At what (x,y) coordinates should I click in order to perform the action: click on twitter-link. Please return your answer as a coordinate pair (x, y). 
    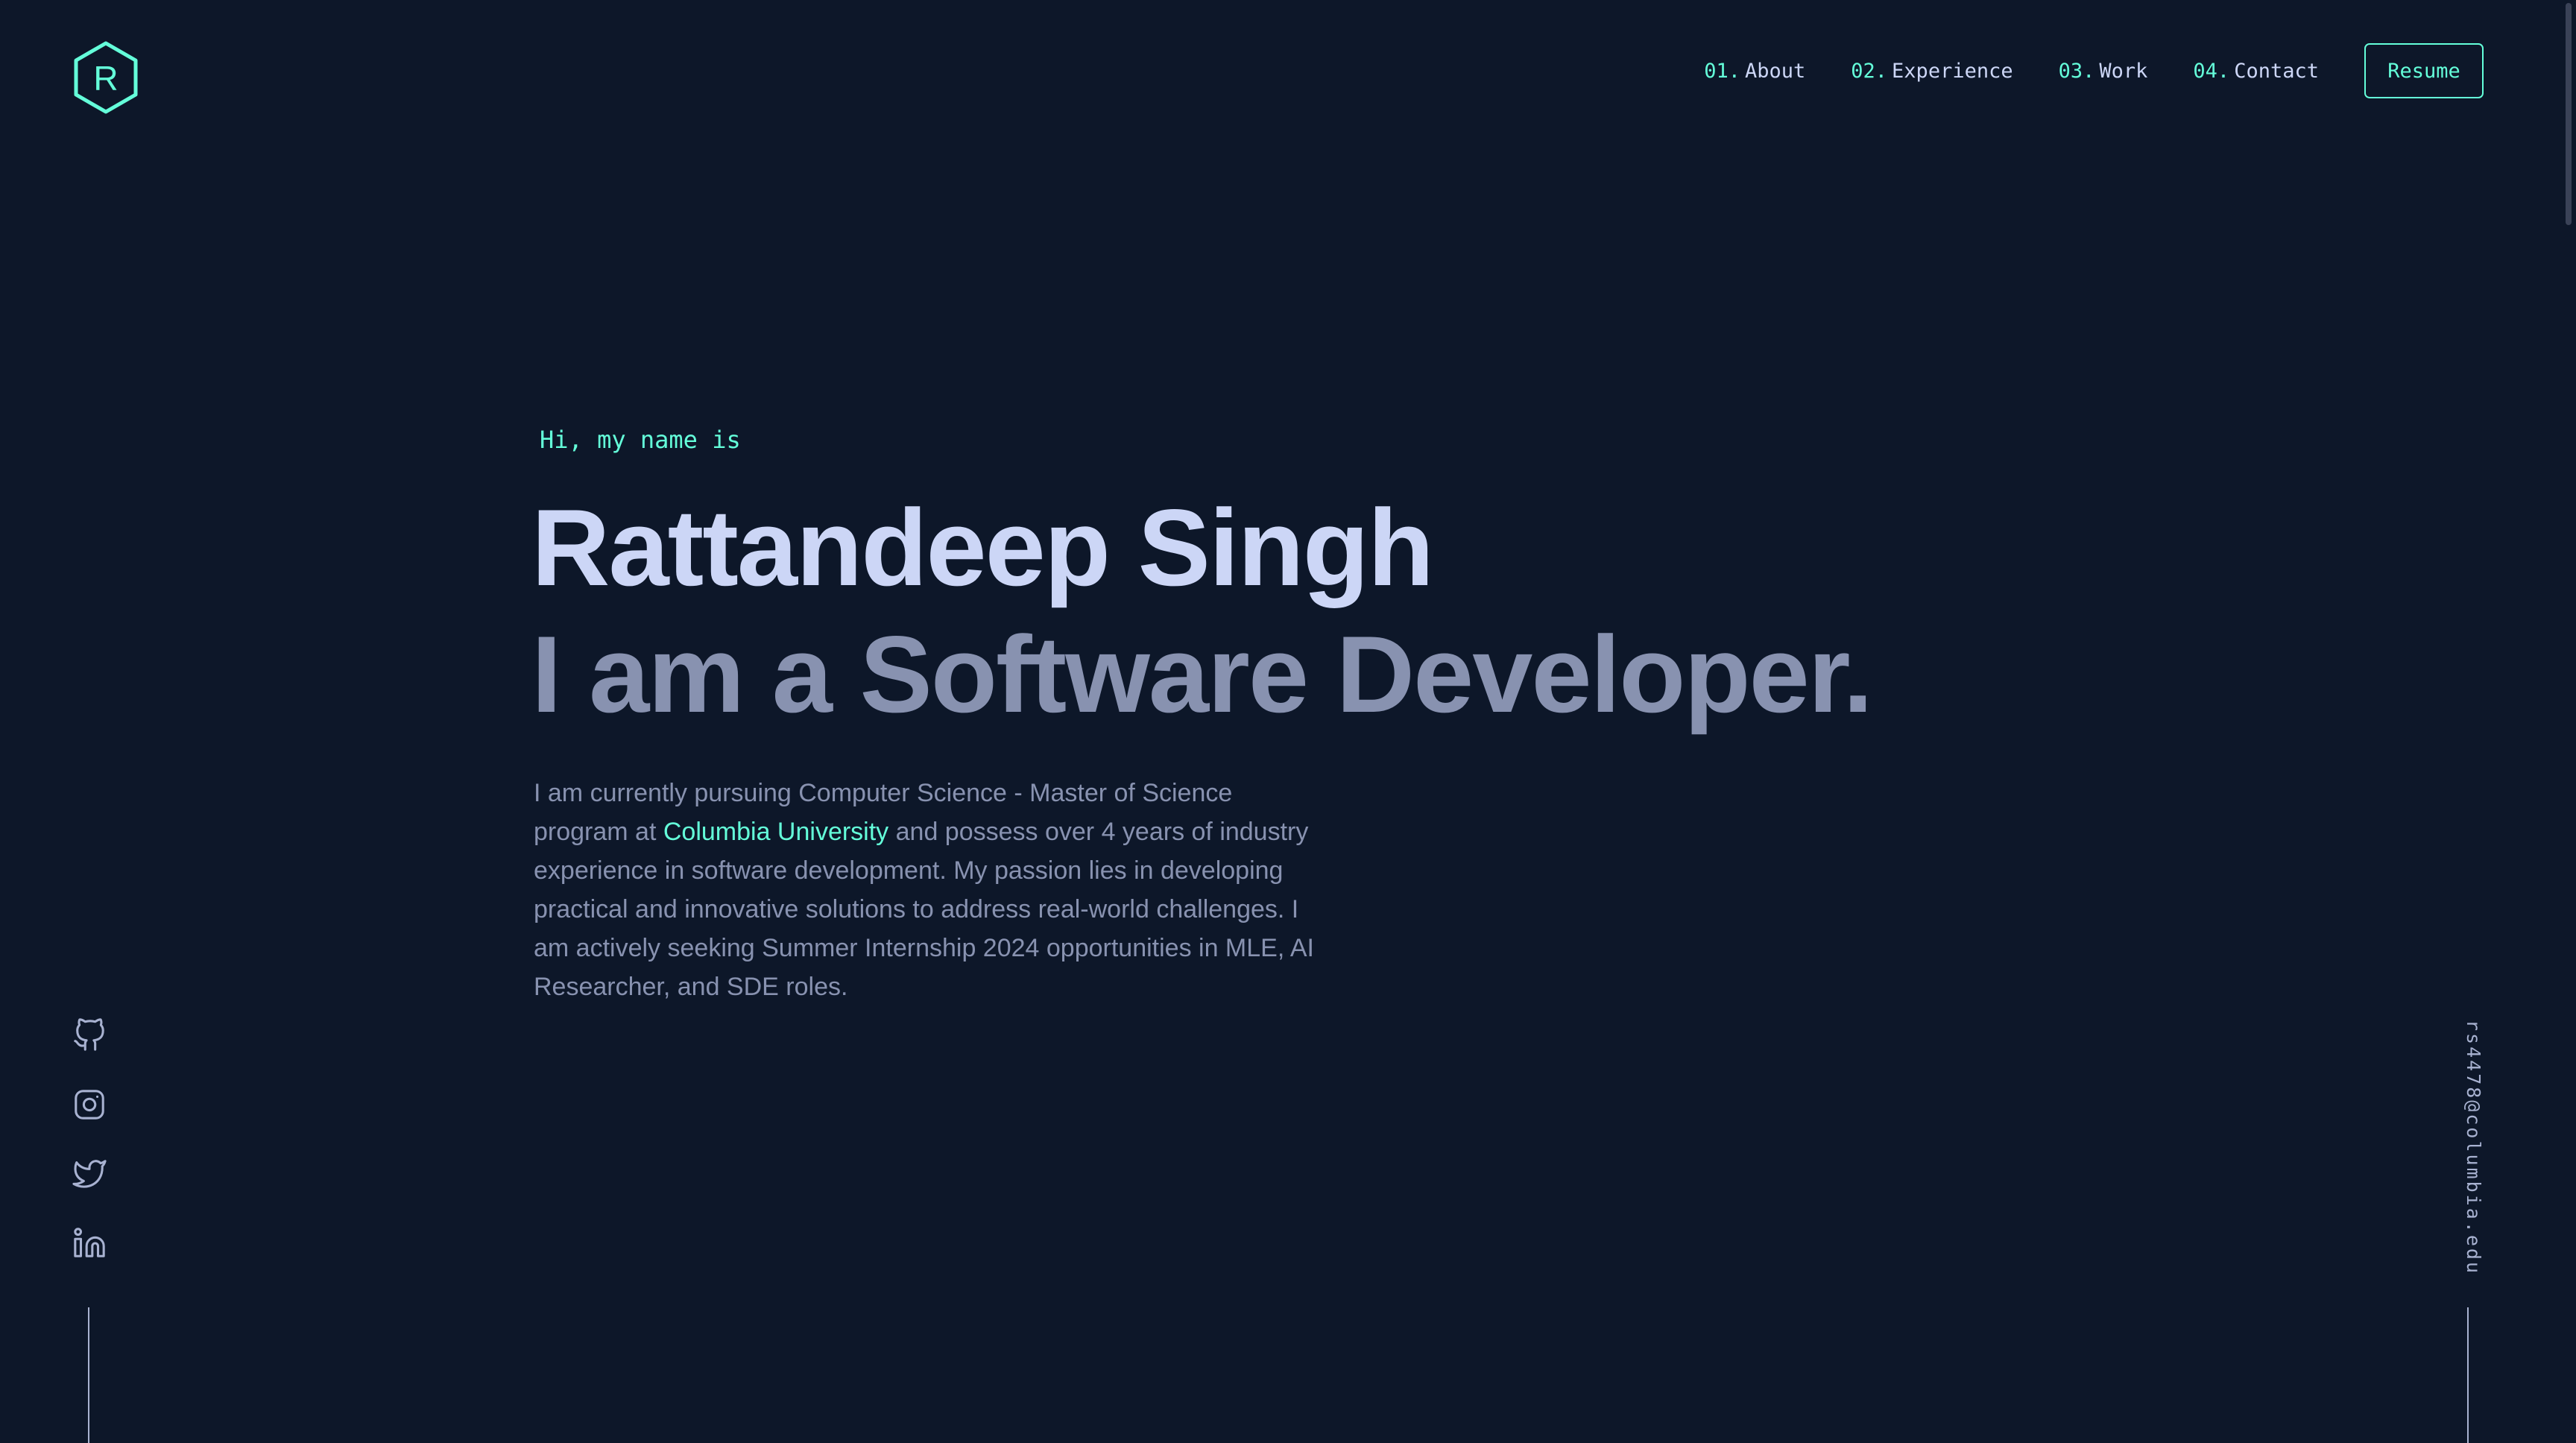
    Looking at the image, I should click on (89, 1174).